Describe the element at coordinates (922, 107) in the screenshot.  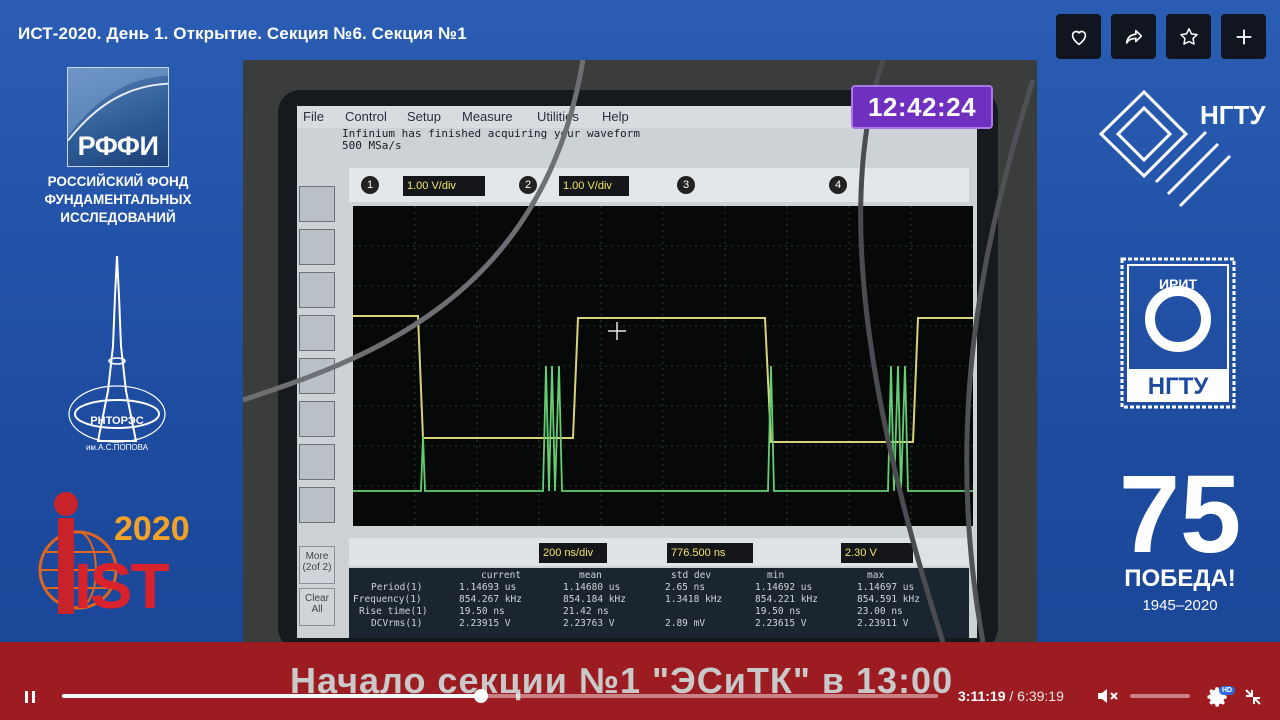
I see `clock-overlay: 12:42:24` at that location.